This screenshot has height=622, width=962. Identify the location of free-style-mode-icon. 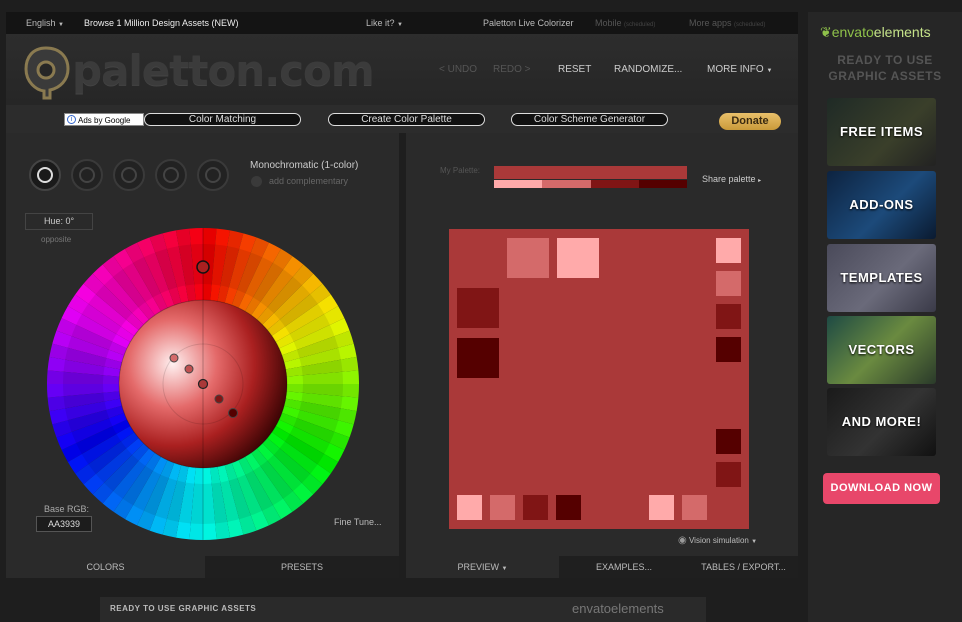
(213, 175).